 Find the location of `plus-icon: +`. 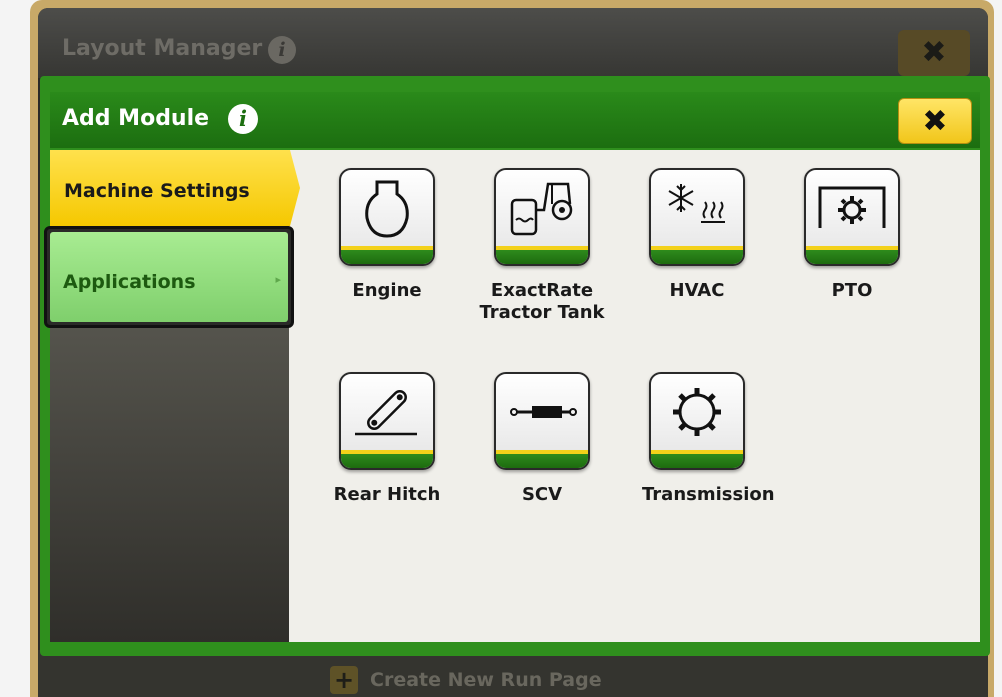

plus-icon: + is located at coordinates (344, 680).